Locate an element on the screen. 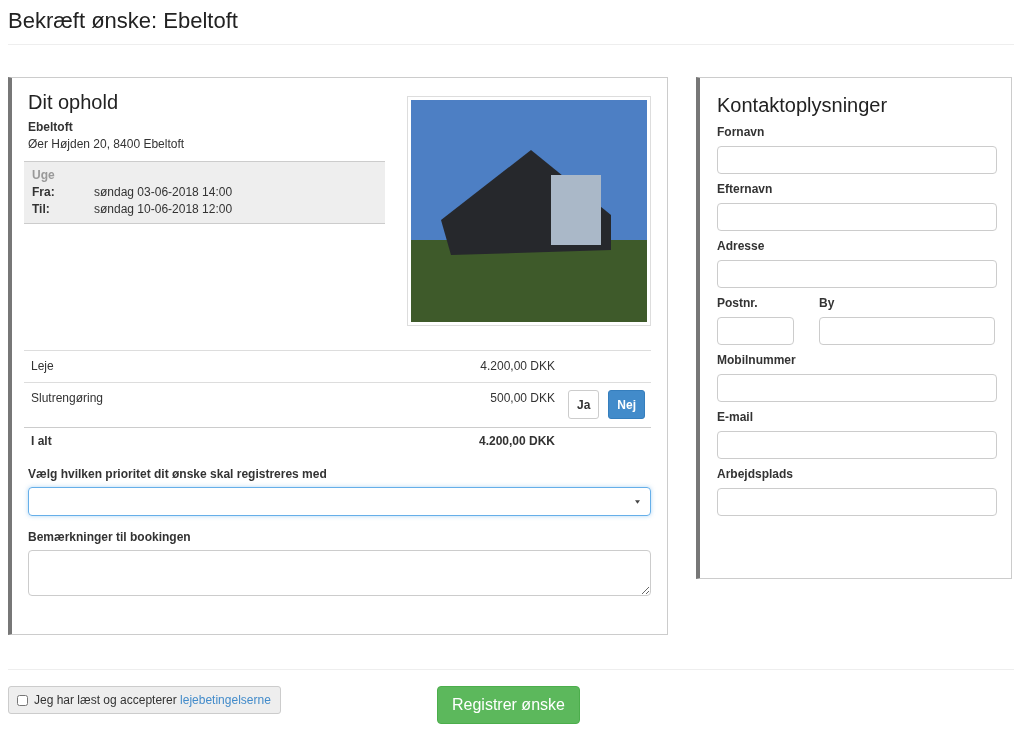 Image resolution: width=1024 pixels, height=733 pixels. period-type: Uge is located at coordinates (44, 175).